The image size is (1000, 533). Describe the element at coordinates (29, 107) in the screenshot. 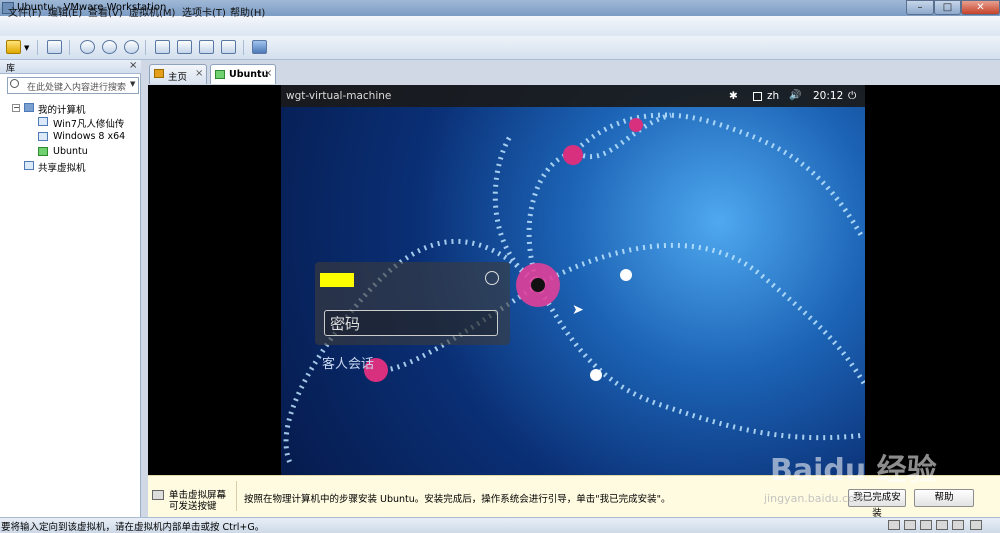

I see `computer-icon` at that location.